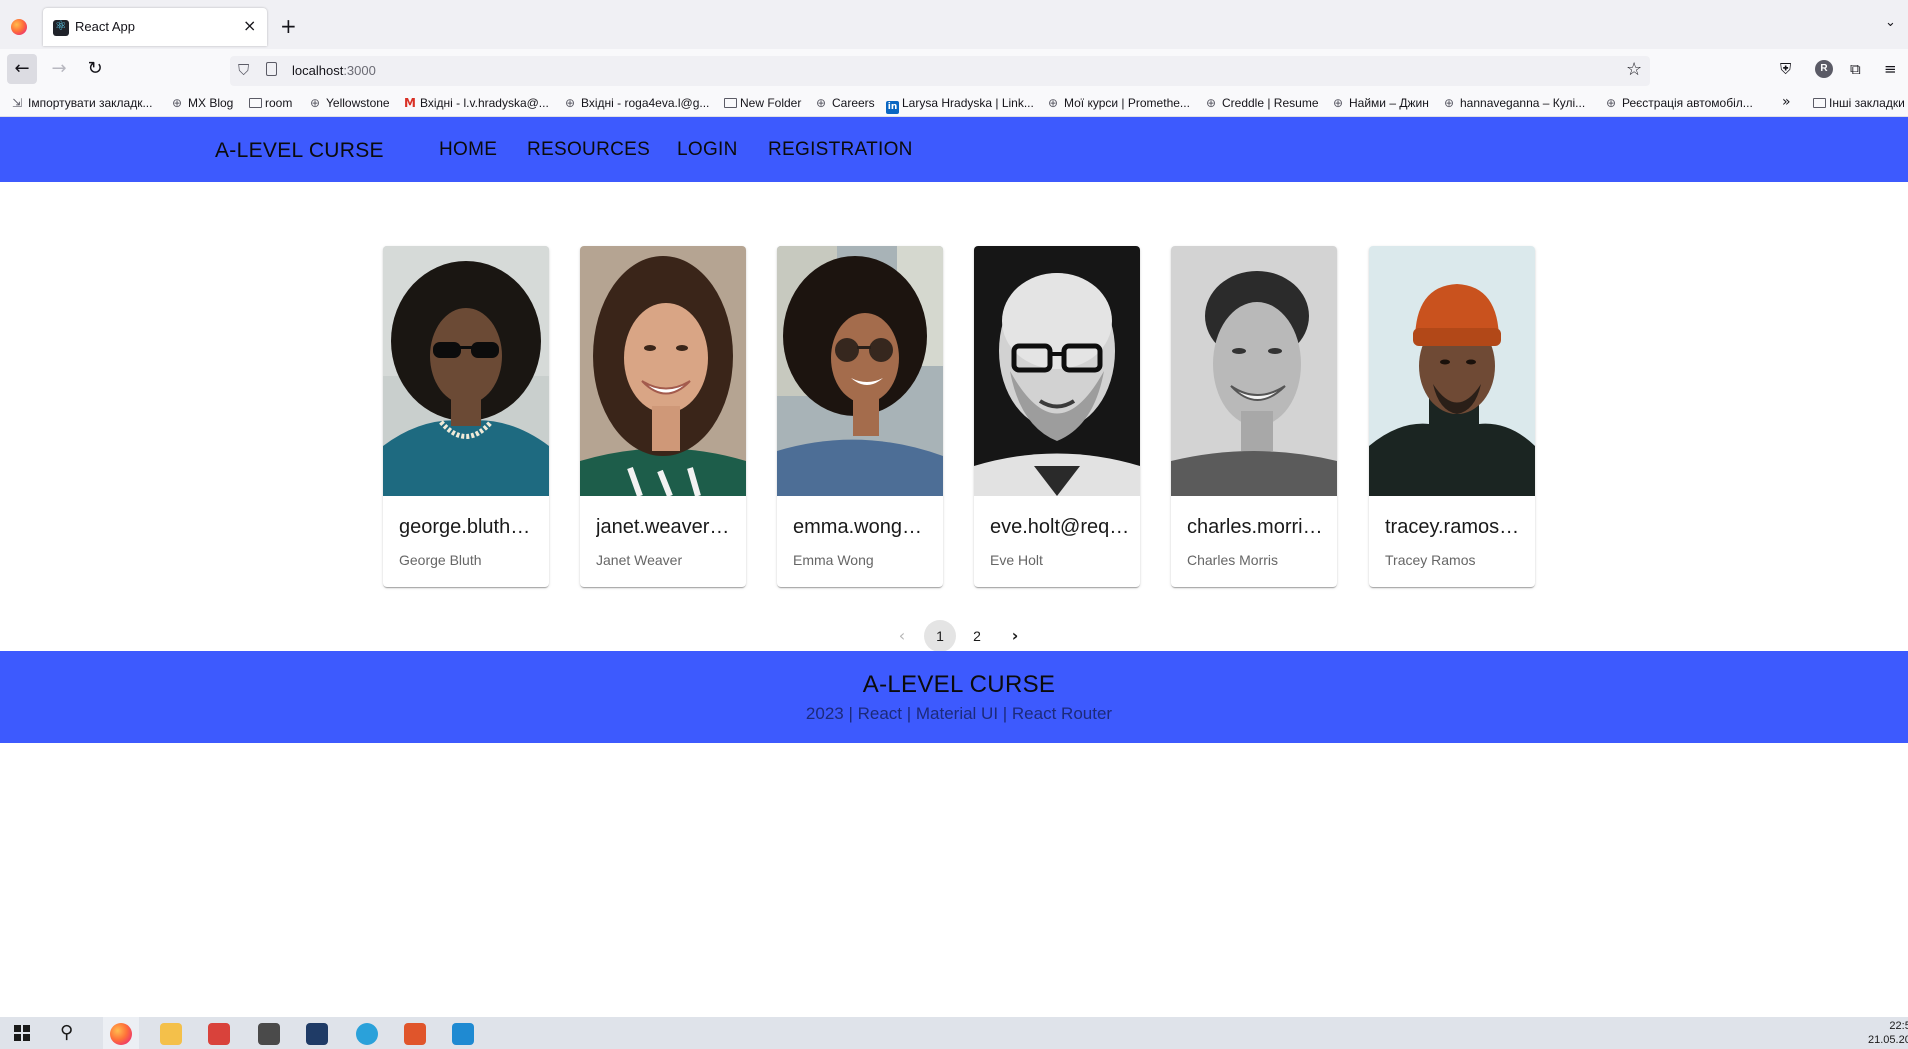 The width and height of the screenshot is (1908, 1049). I want to click on bookmark-label: MX Blog, so click(211, 103).